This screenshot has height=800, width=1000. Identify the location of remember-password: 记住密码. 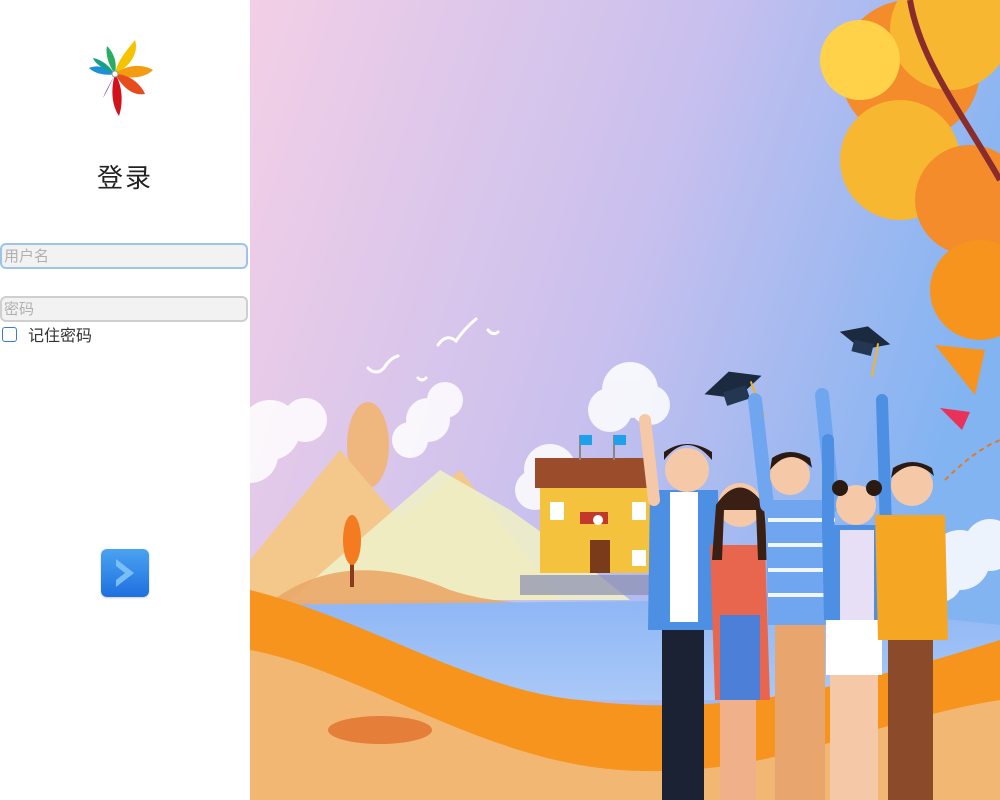
(46, 334).